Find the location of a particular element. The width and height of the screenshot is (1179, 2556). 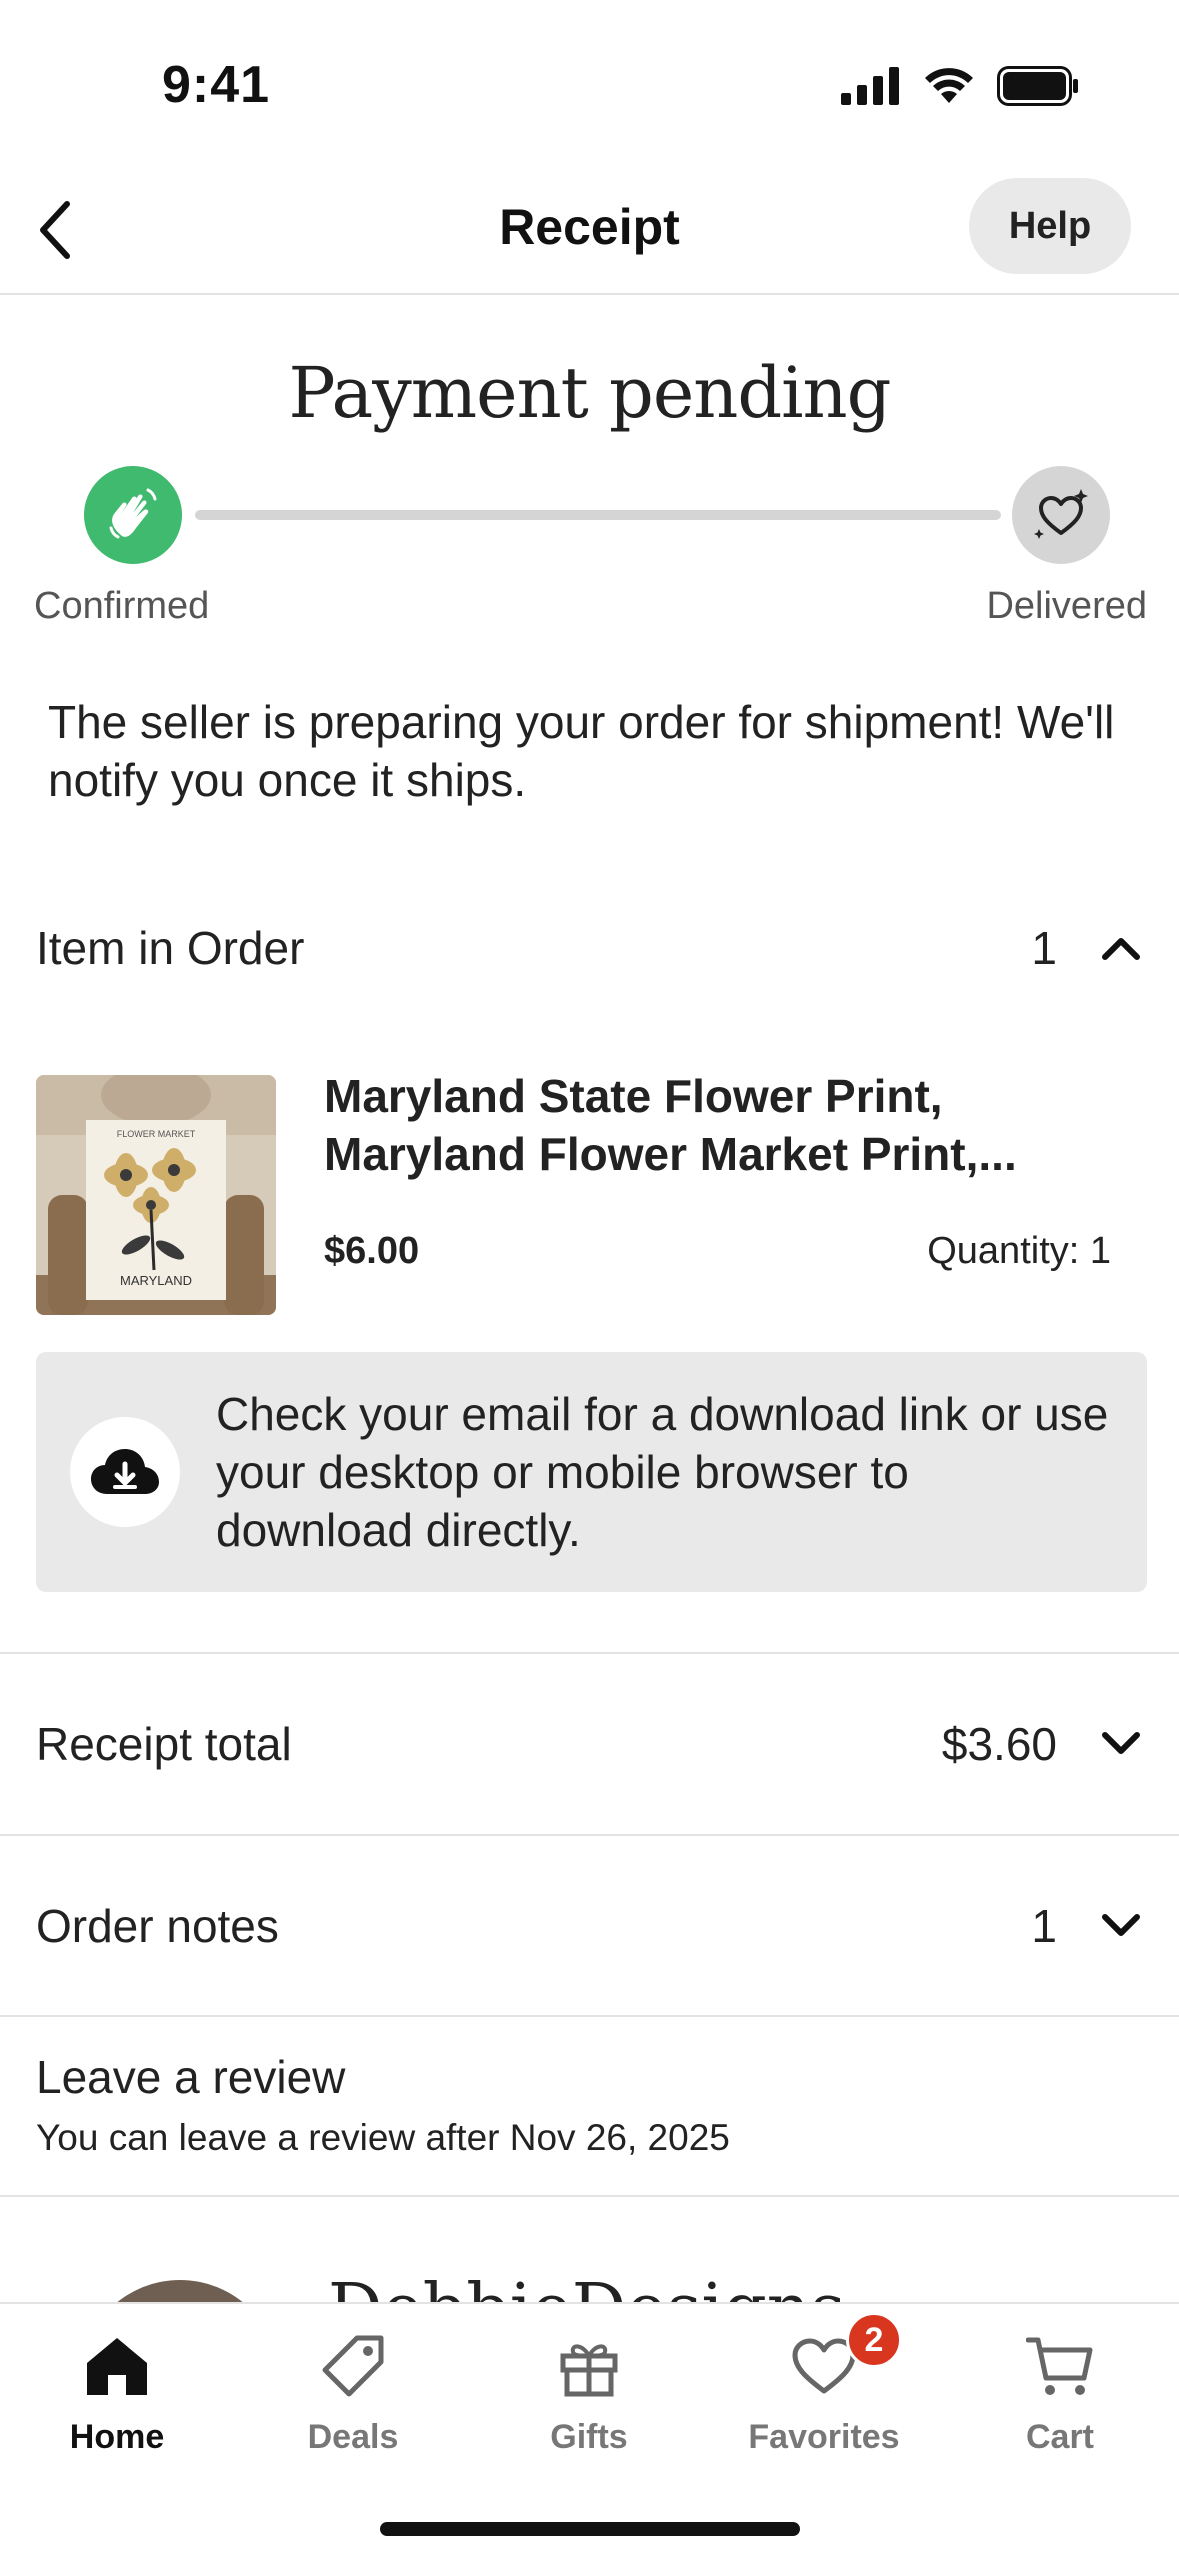

step-delivered is located at coordinates (1061, 515).